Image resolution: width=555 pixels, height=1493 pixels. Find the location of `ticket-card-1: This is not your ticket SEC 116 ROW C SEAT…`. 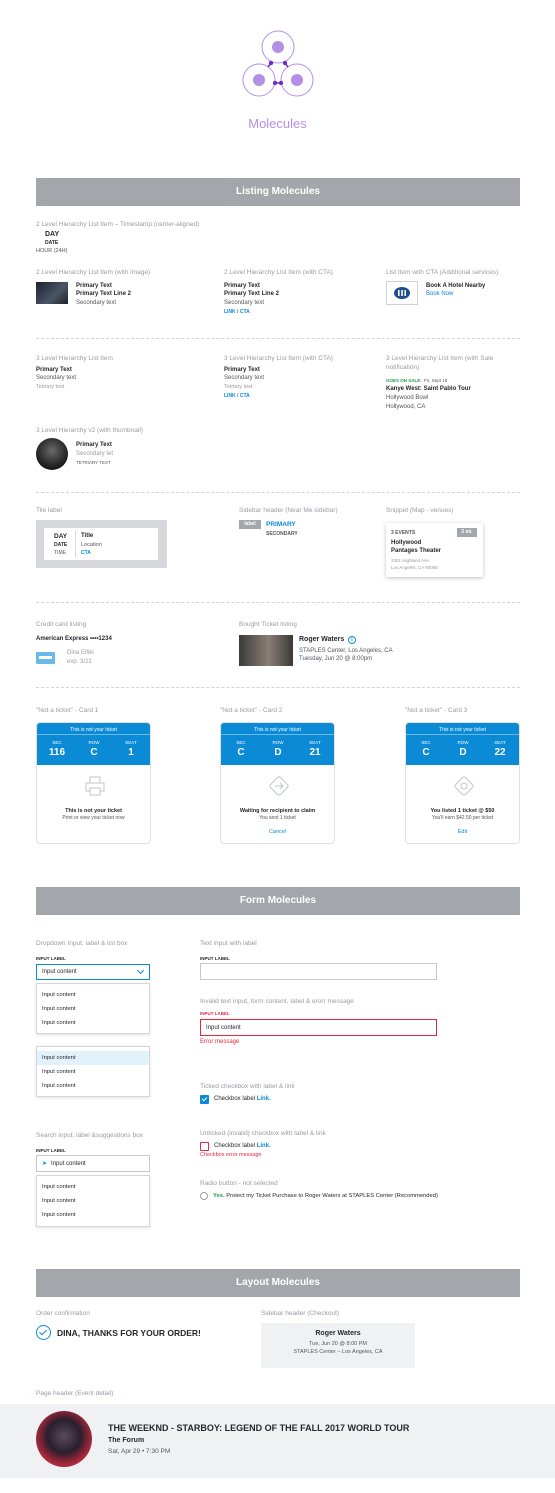

ticket-card-1: This is not your ticket SEC 116 ROW C SEAT… is located at coordinates (93, 783).